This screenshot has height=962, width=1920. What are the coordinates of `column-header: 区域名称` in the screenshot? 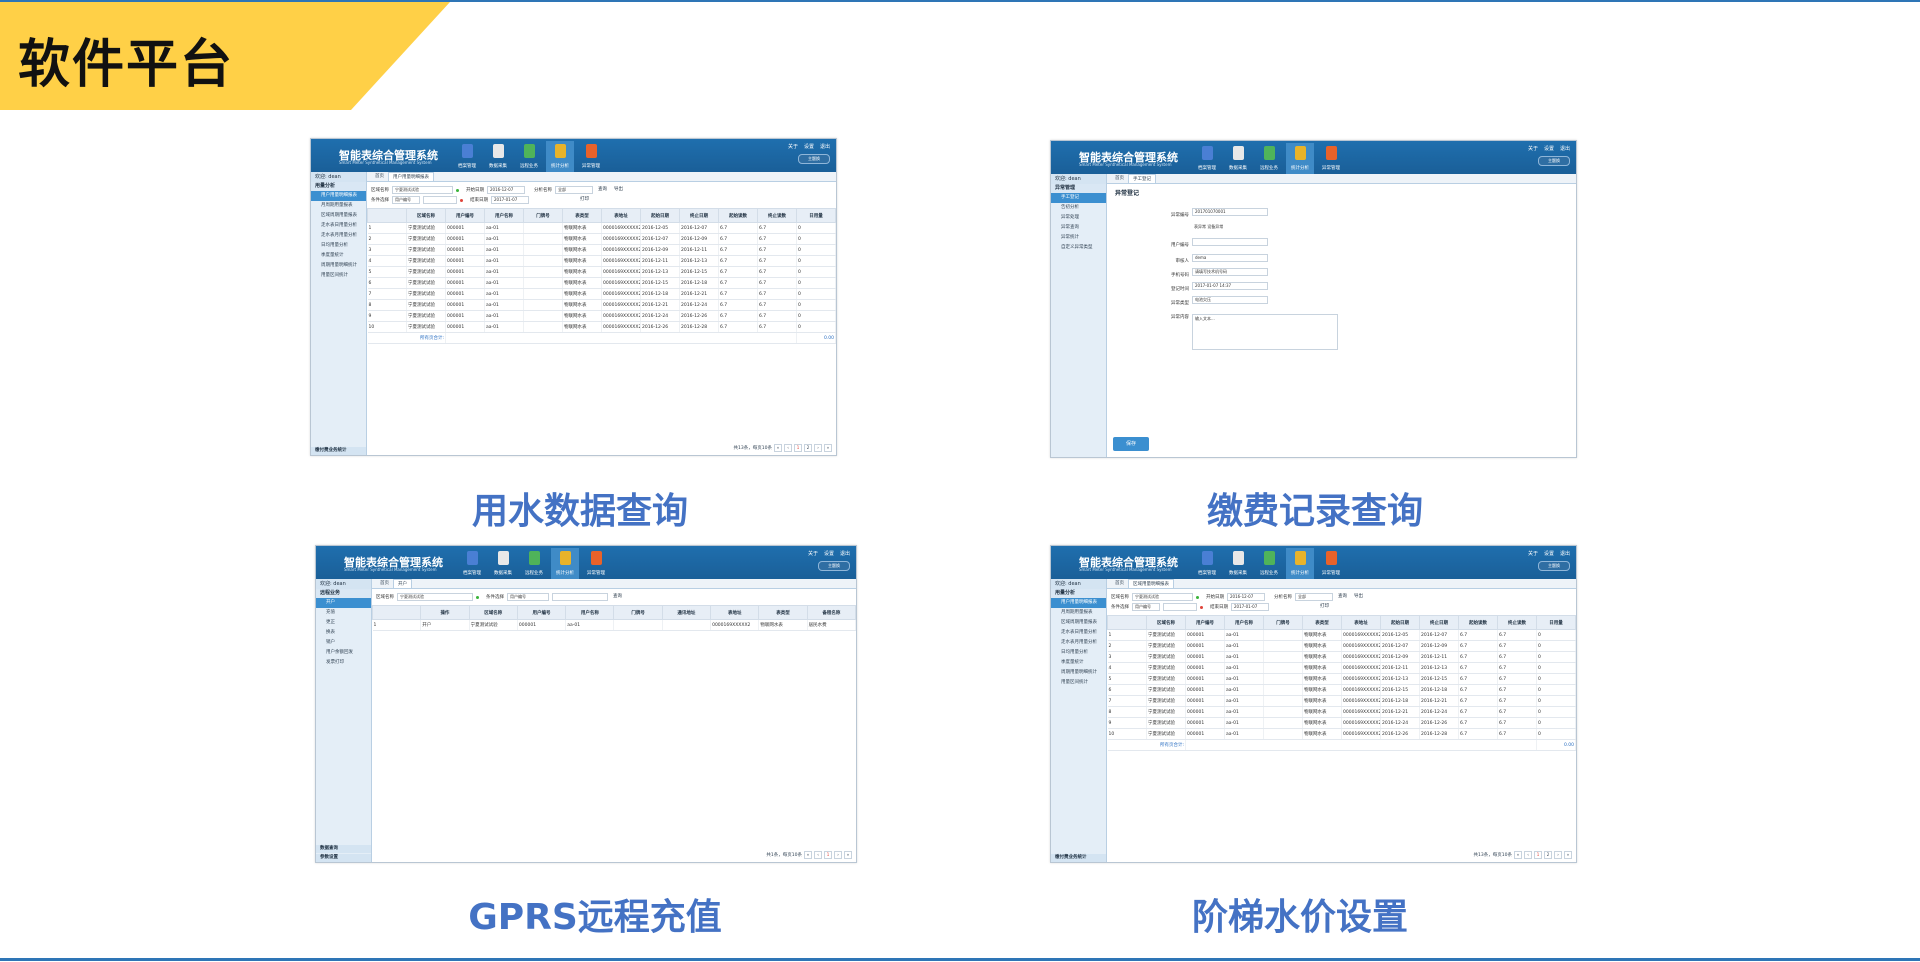 It's located at (1166, 622).